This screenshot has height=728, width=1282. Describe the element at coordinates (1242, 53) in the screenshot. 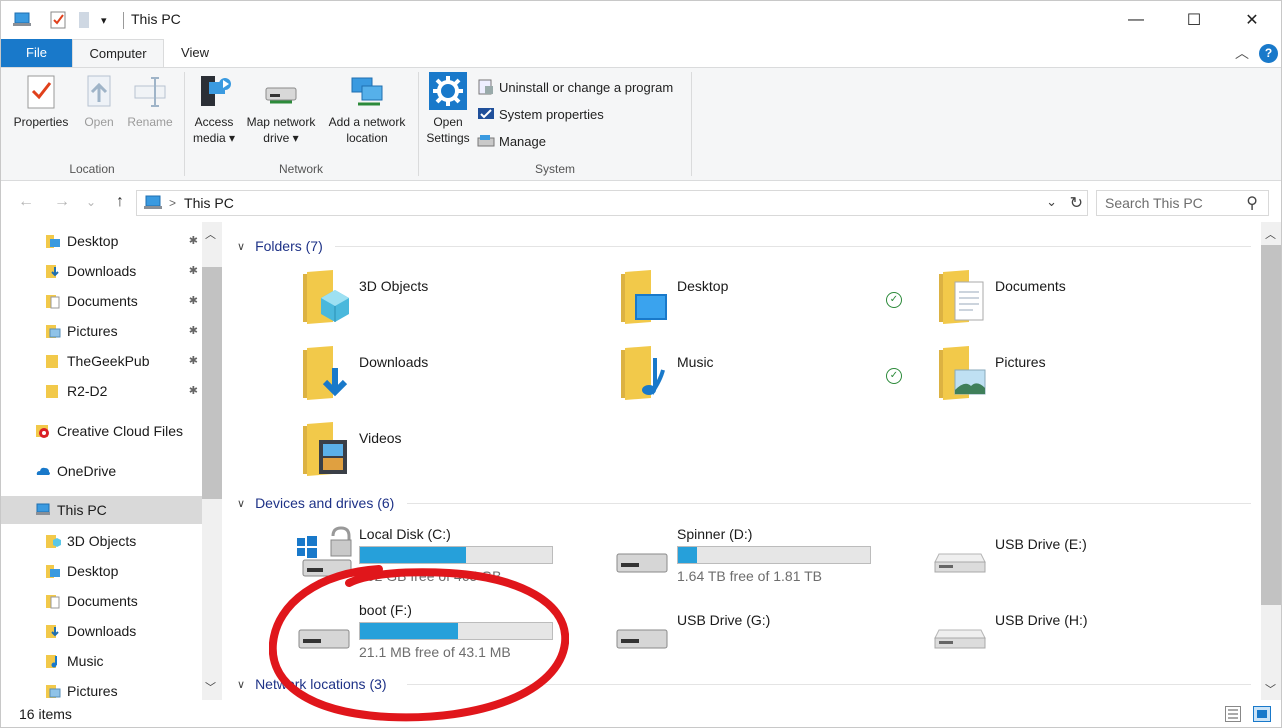

I see `collapse-ribbon-button: ︿` at that location.